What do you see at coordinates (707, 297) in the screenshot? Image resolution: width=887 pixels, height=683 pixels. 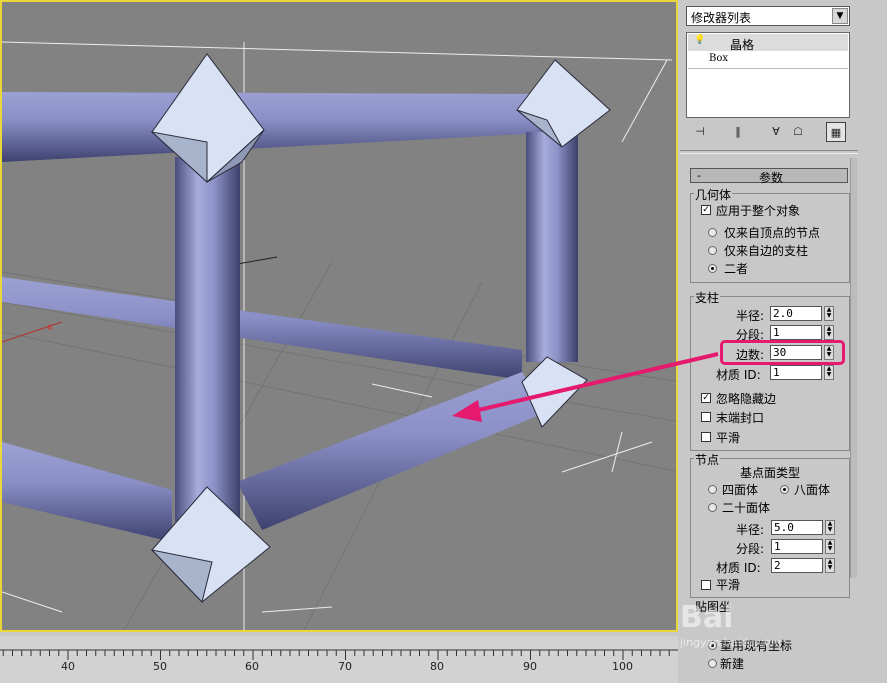 I see `struts-group-label: 支柱` at bounding box center [707, 297].